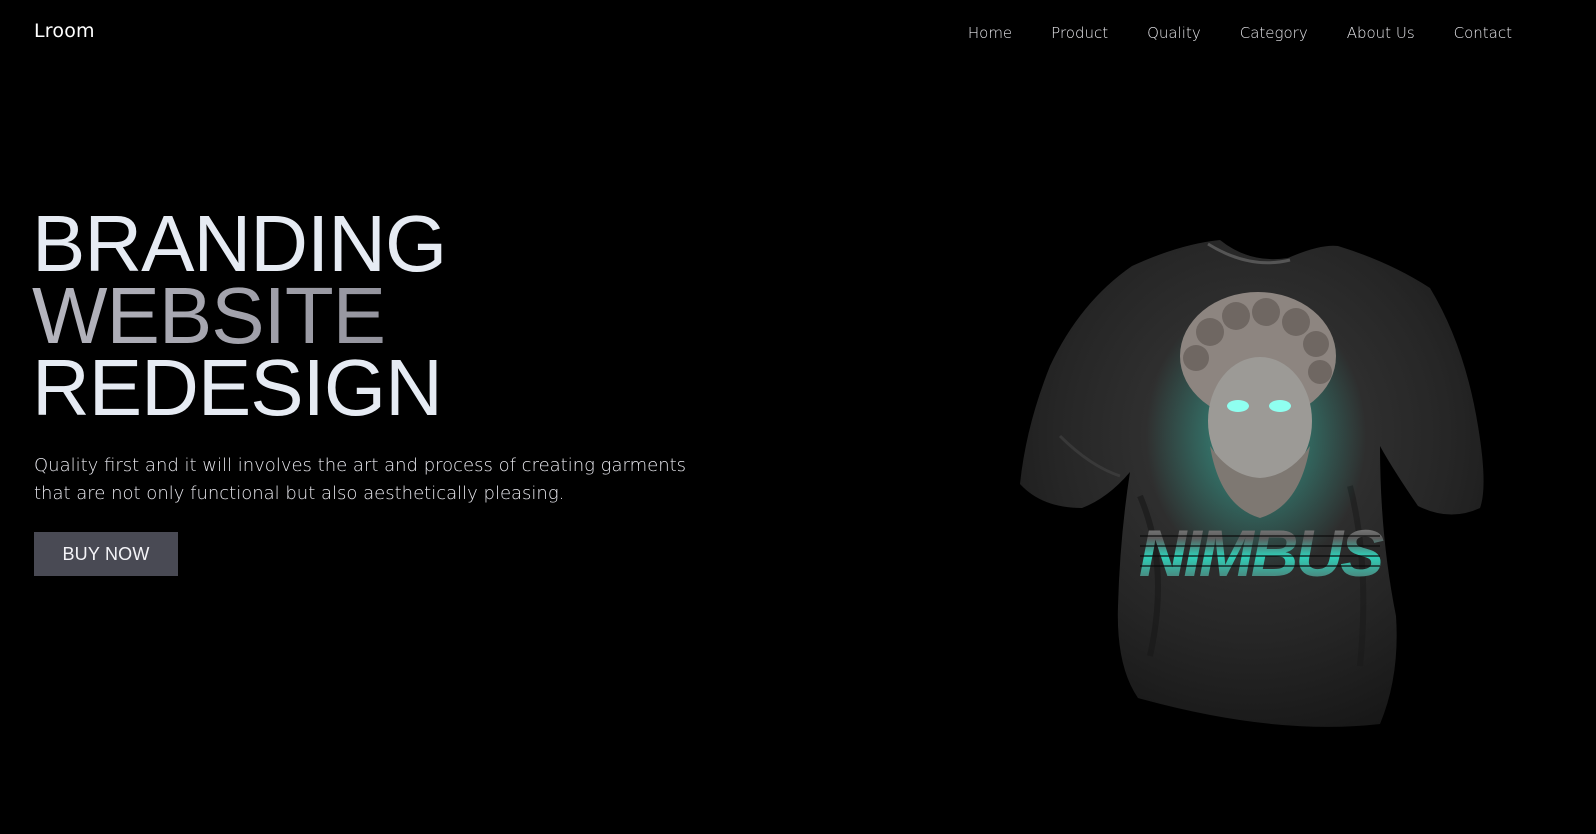 The image size is (1596, 834). What do you see at coordinates (1261, 553) in the screenshot?
I see `tshirt-print-text: NIMBUS` at bounding box center [1261, 553].